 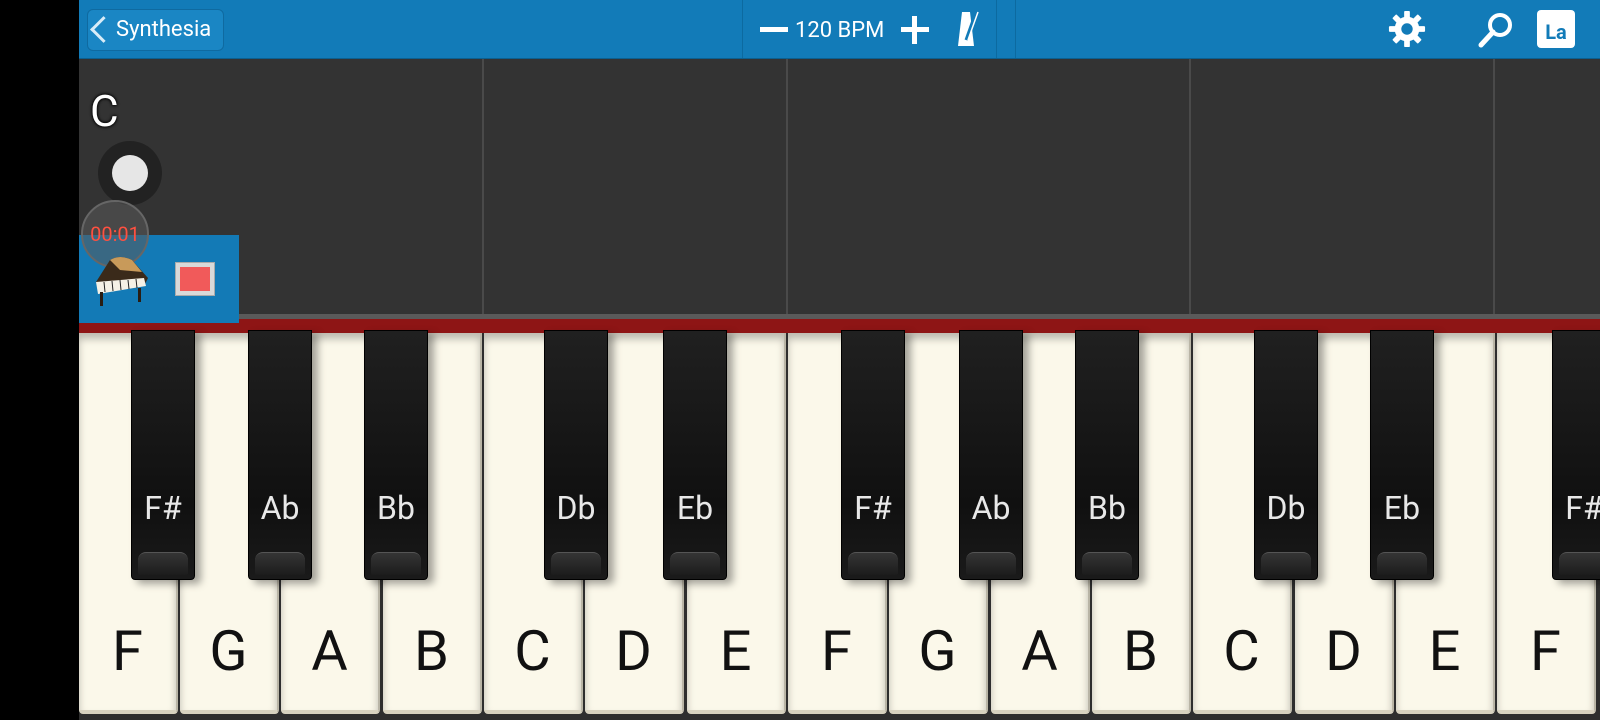 I want to click on top-toolbar: Synthesia 120 BPM La, so click(x=839, y=29).